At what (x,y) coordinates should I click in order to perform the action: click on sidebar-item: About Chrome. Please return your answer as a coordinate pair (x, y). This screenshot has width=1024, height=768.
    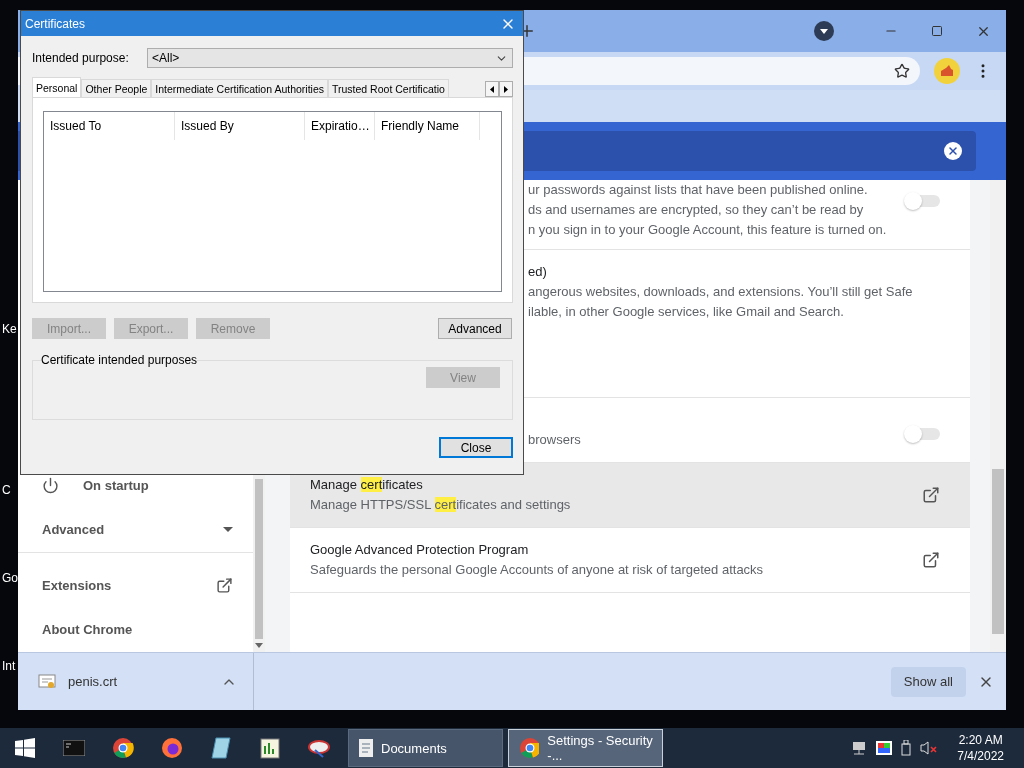
    Looking at the image, I should click on (135, 629).